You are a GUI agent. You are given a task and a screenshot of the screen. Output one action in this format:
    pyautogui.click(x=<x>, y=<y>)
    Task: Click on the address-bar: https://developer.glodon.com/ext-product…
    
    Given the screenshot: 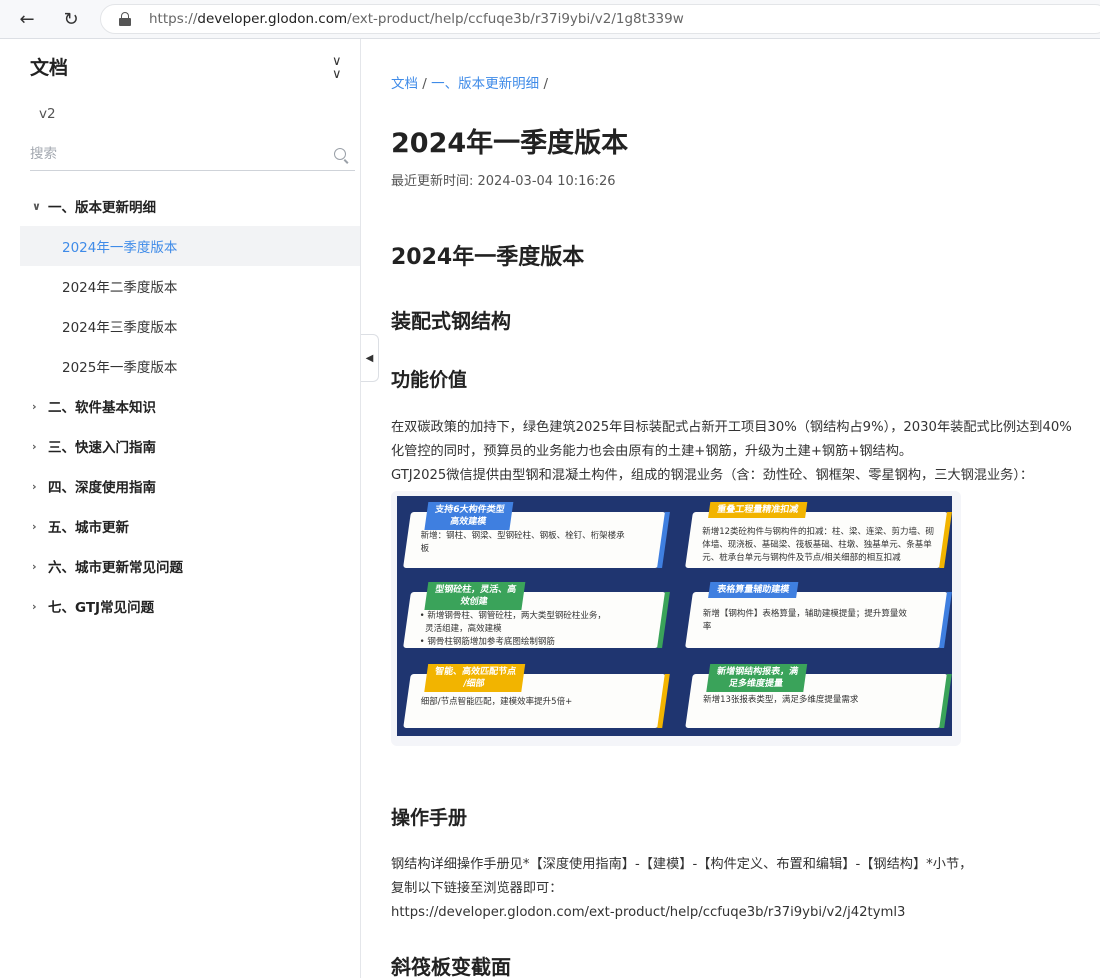 What is the action you would take?
    pyautogui.click(x=600, y=19)
    